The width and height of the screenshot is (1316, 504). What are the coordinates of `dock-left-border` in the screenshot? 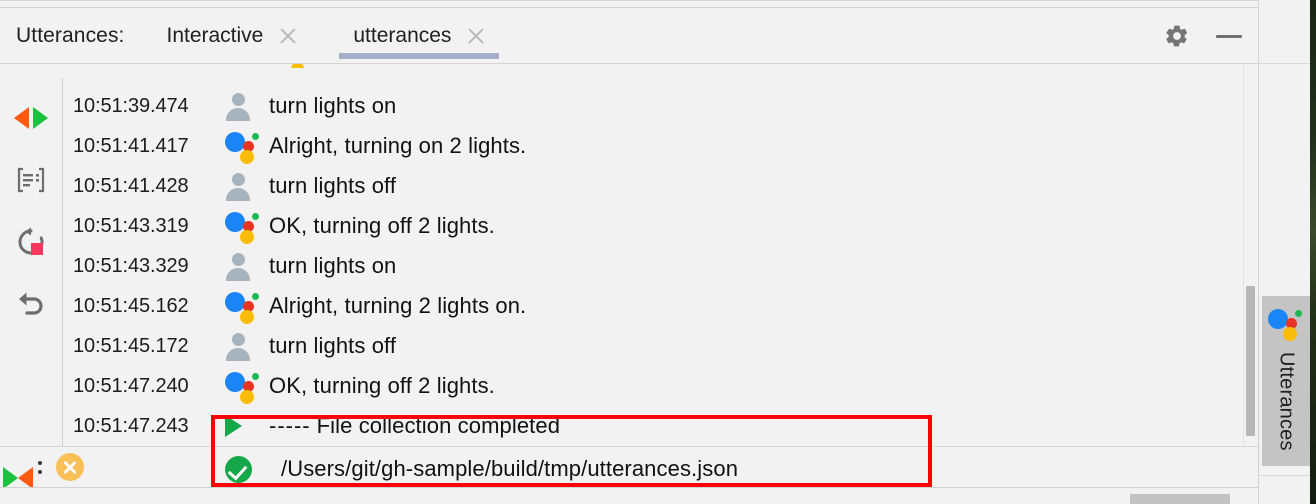 It's located at (1258, 252).